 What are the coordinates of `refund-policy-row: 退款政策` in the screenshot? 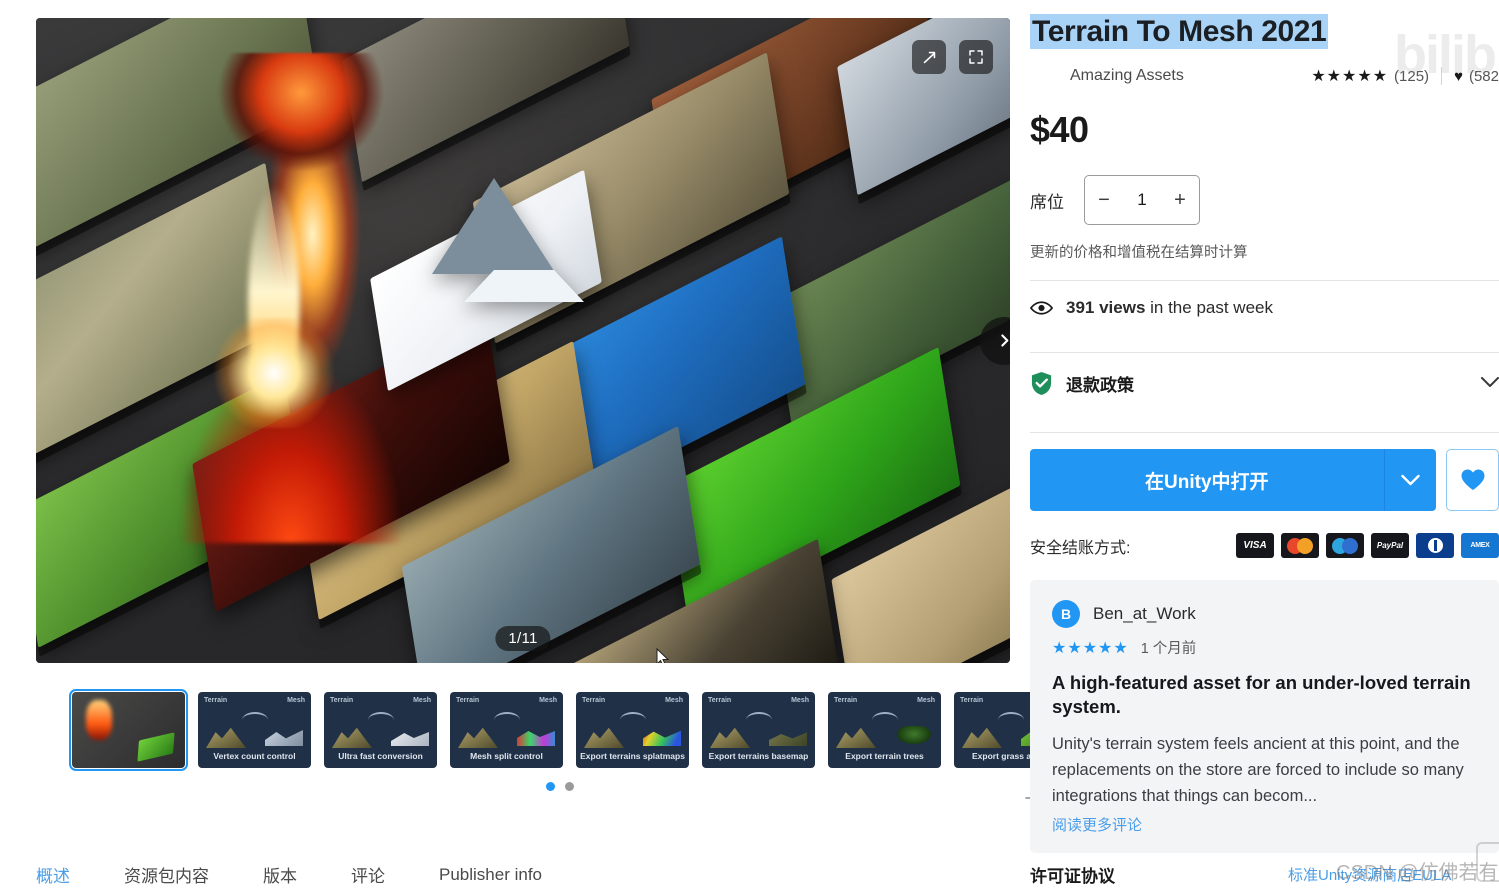 It's located at (1264, 383).